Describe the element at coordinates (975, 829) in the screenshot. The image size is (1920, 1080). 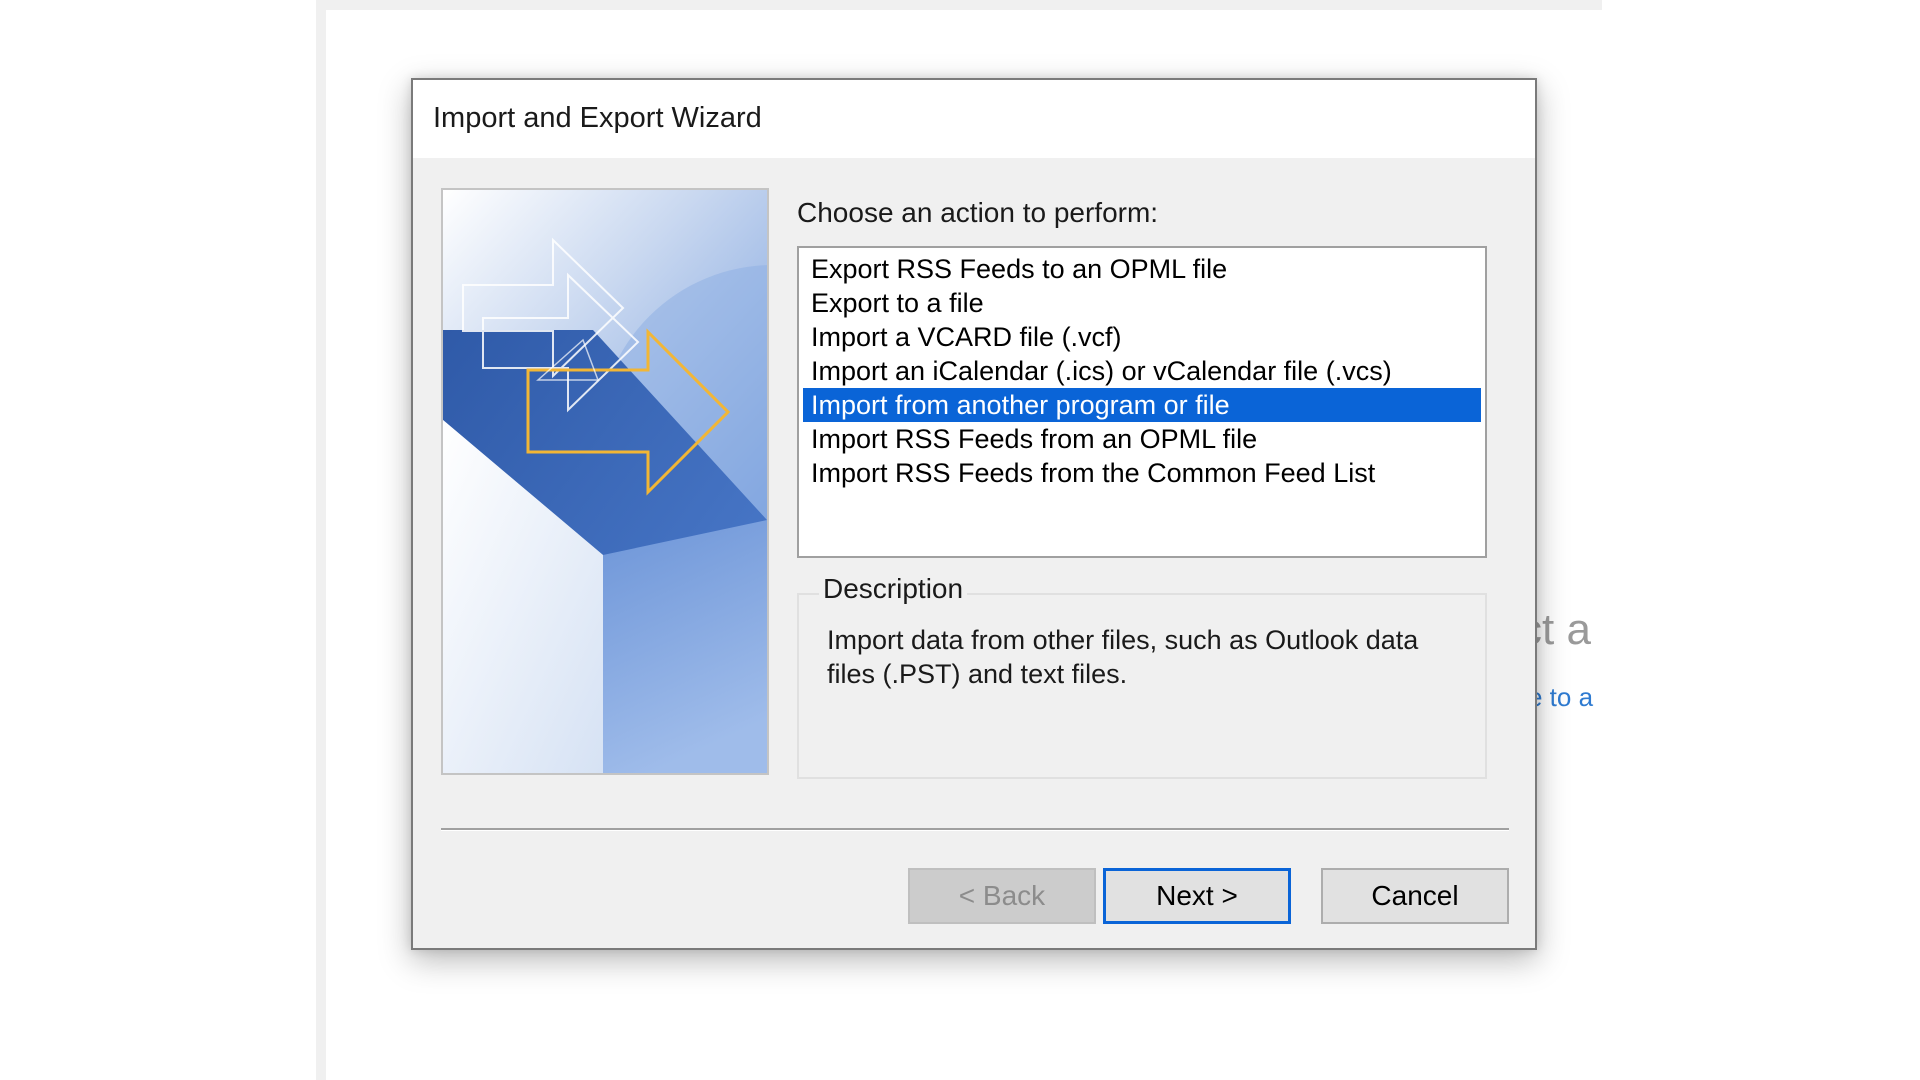
I see `button-separator` at that location.